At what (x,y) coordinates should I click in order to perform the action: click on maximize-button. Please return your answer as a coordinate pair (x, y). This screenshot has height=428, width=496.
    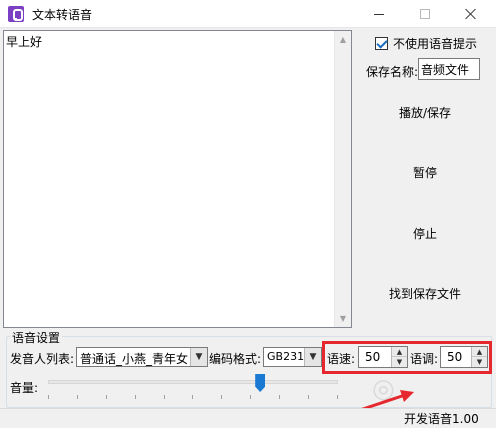
    Looking at the image, I should click on (425, 14).